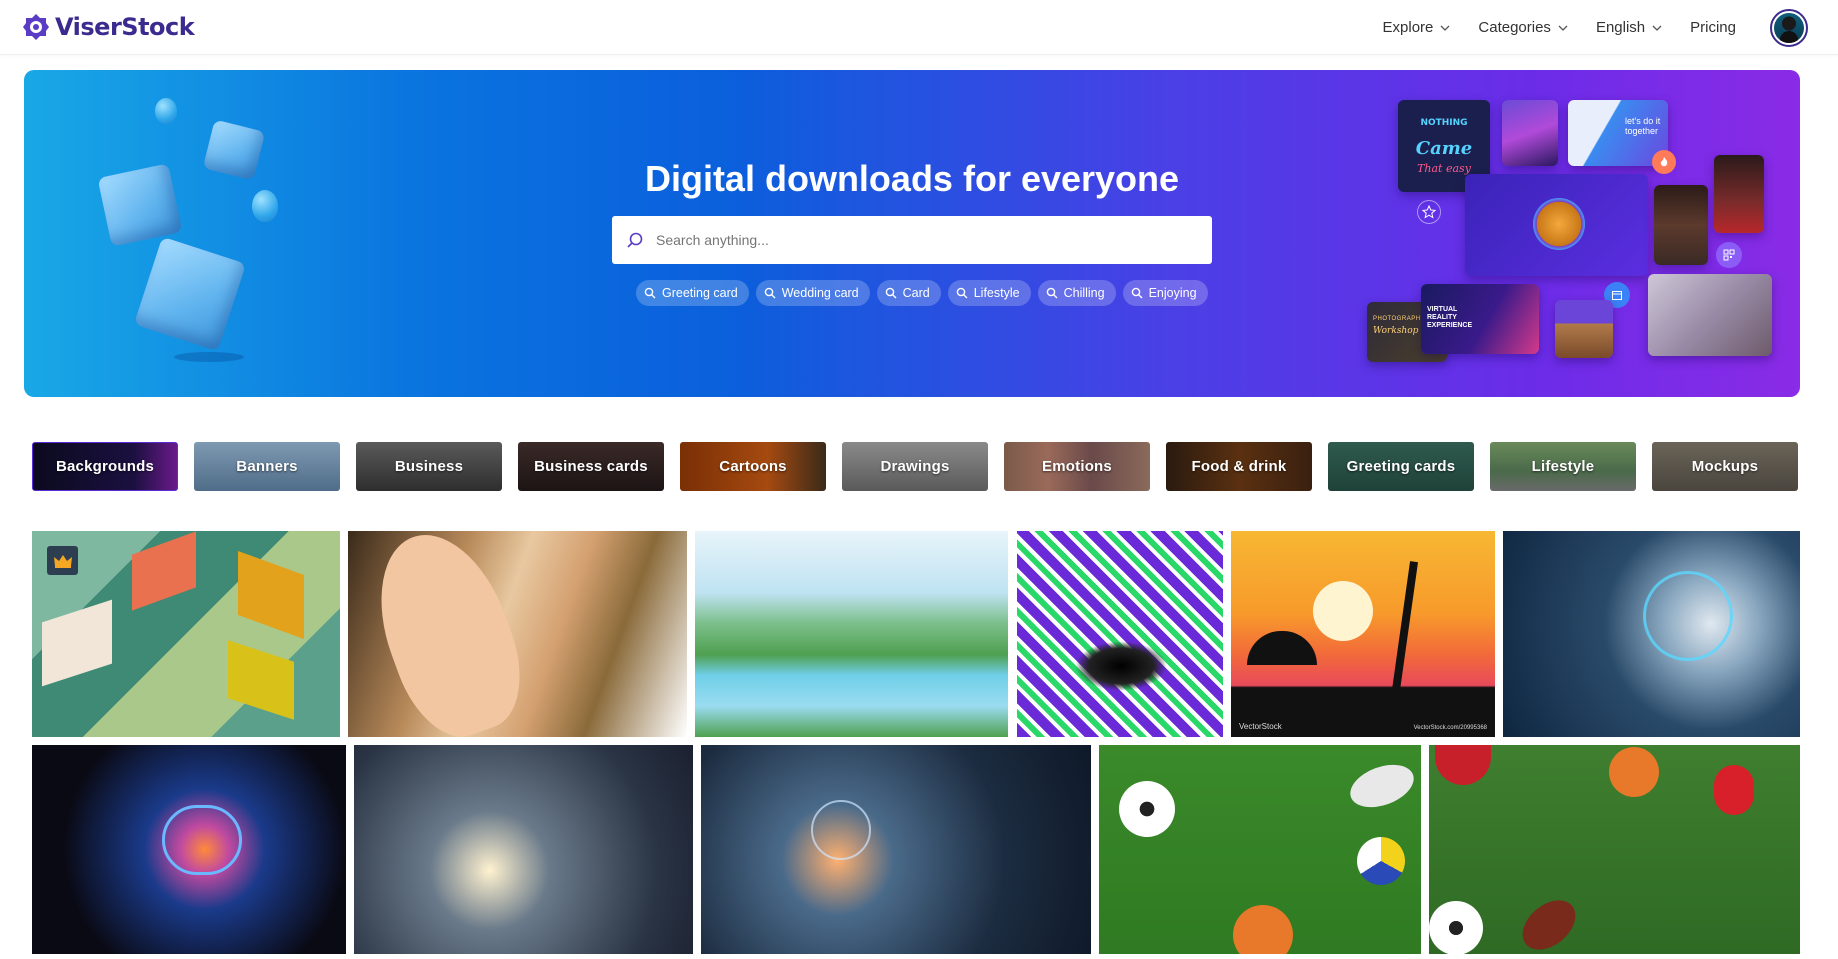  I want to click on fire-icon, so click(1664, 162).